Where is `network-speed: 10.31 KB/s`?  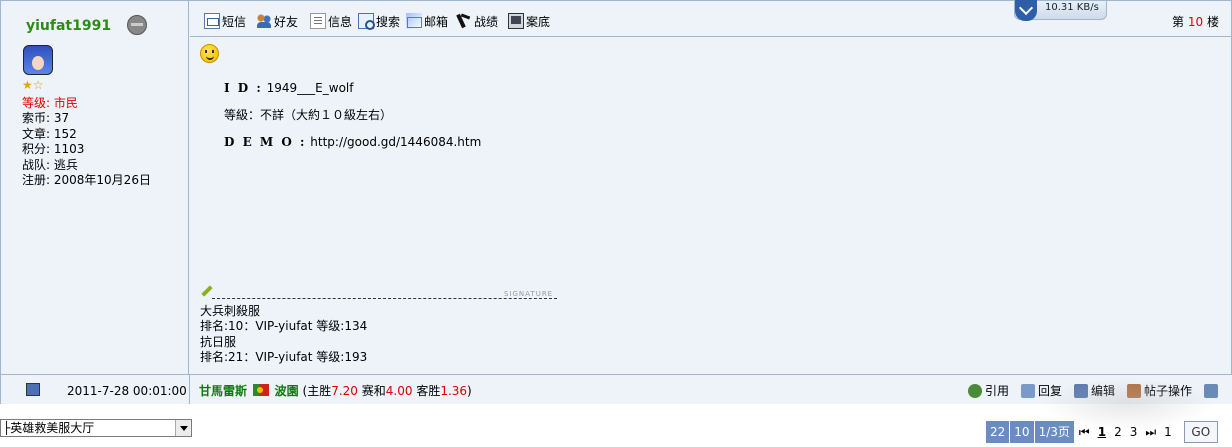
network-speed: 10.31 KB/s is located at coordinates (1072, 7).